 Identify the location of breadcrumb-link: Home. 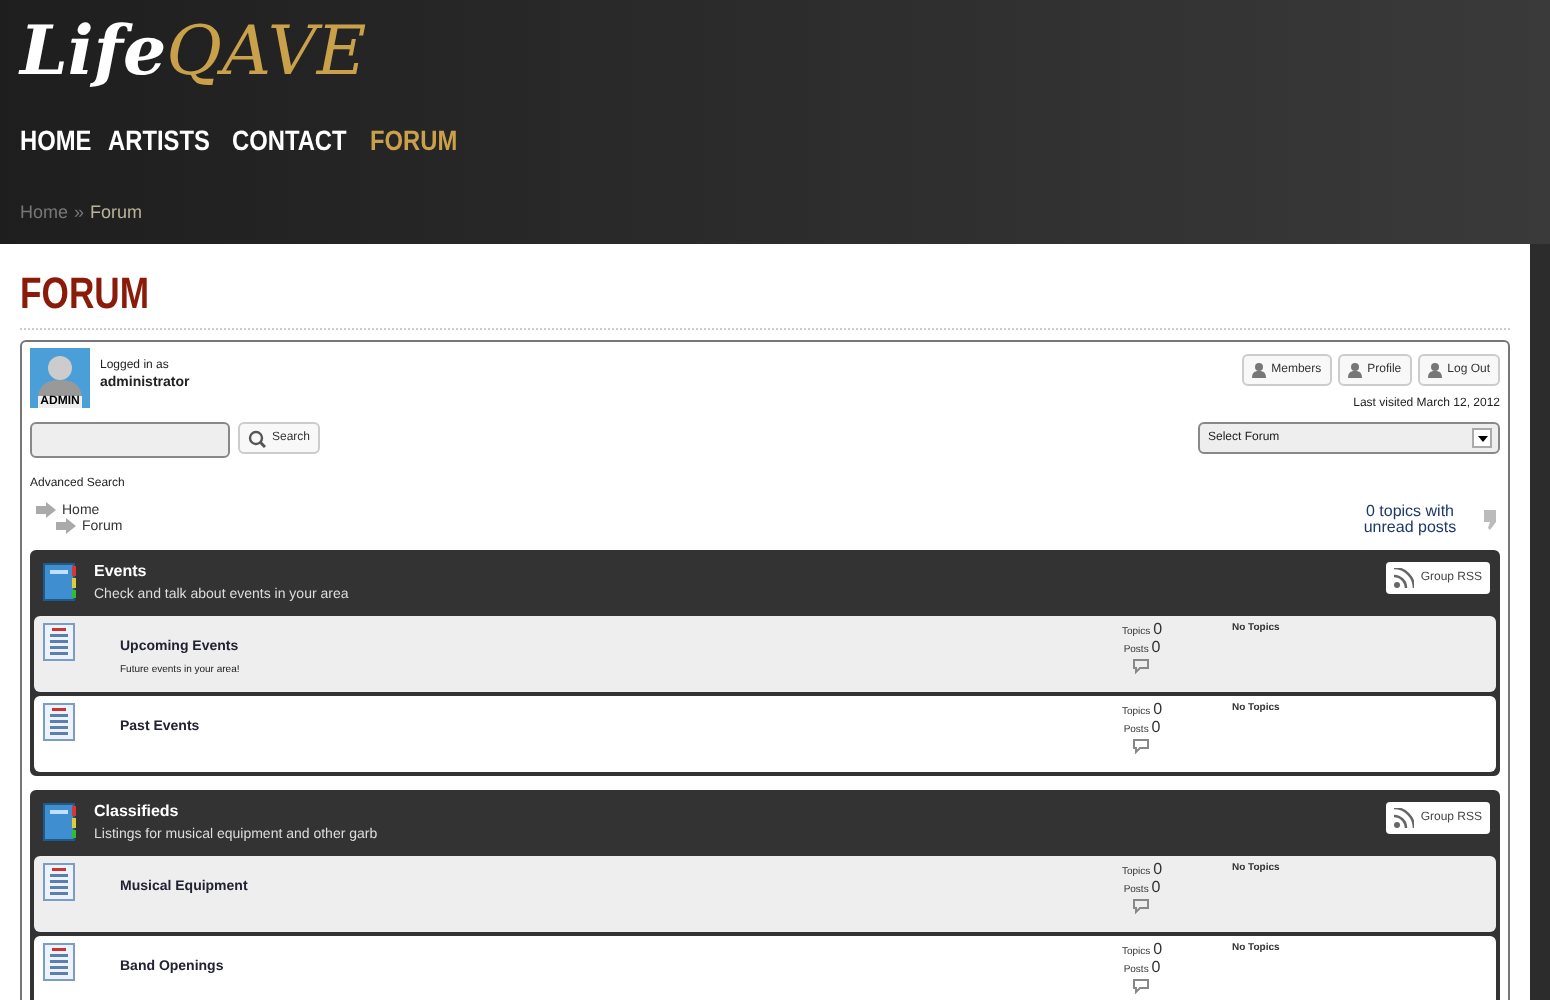
(44, 212).